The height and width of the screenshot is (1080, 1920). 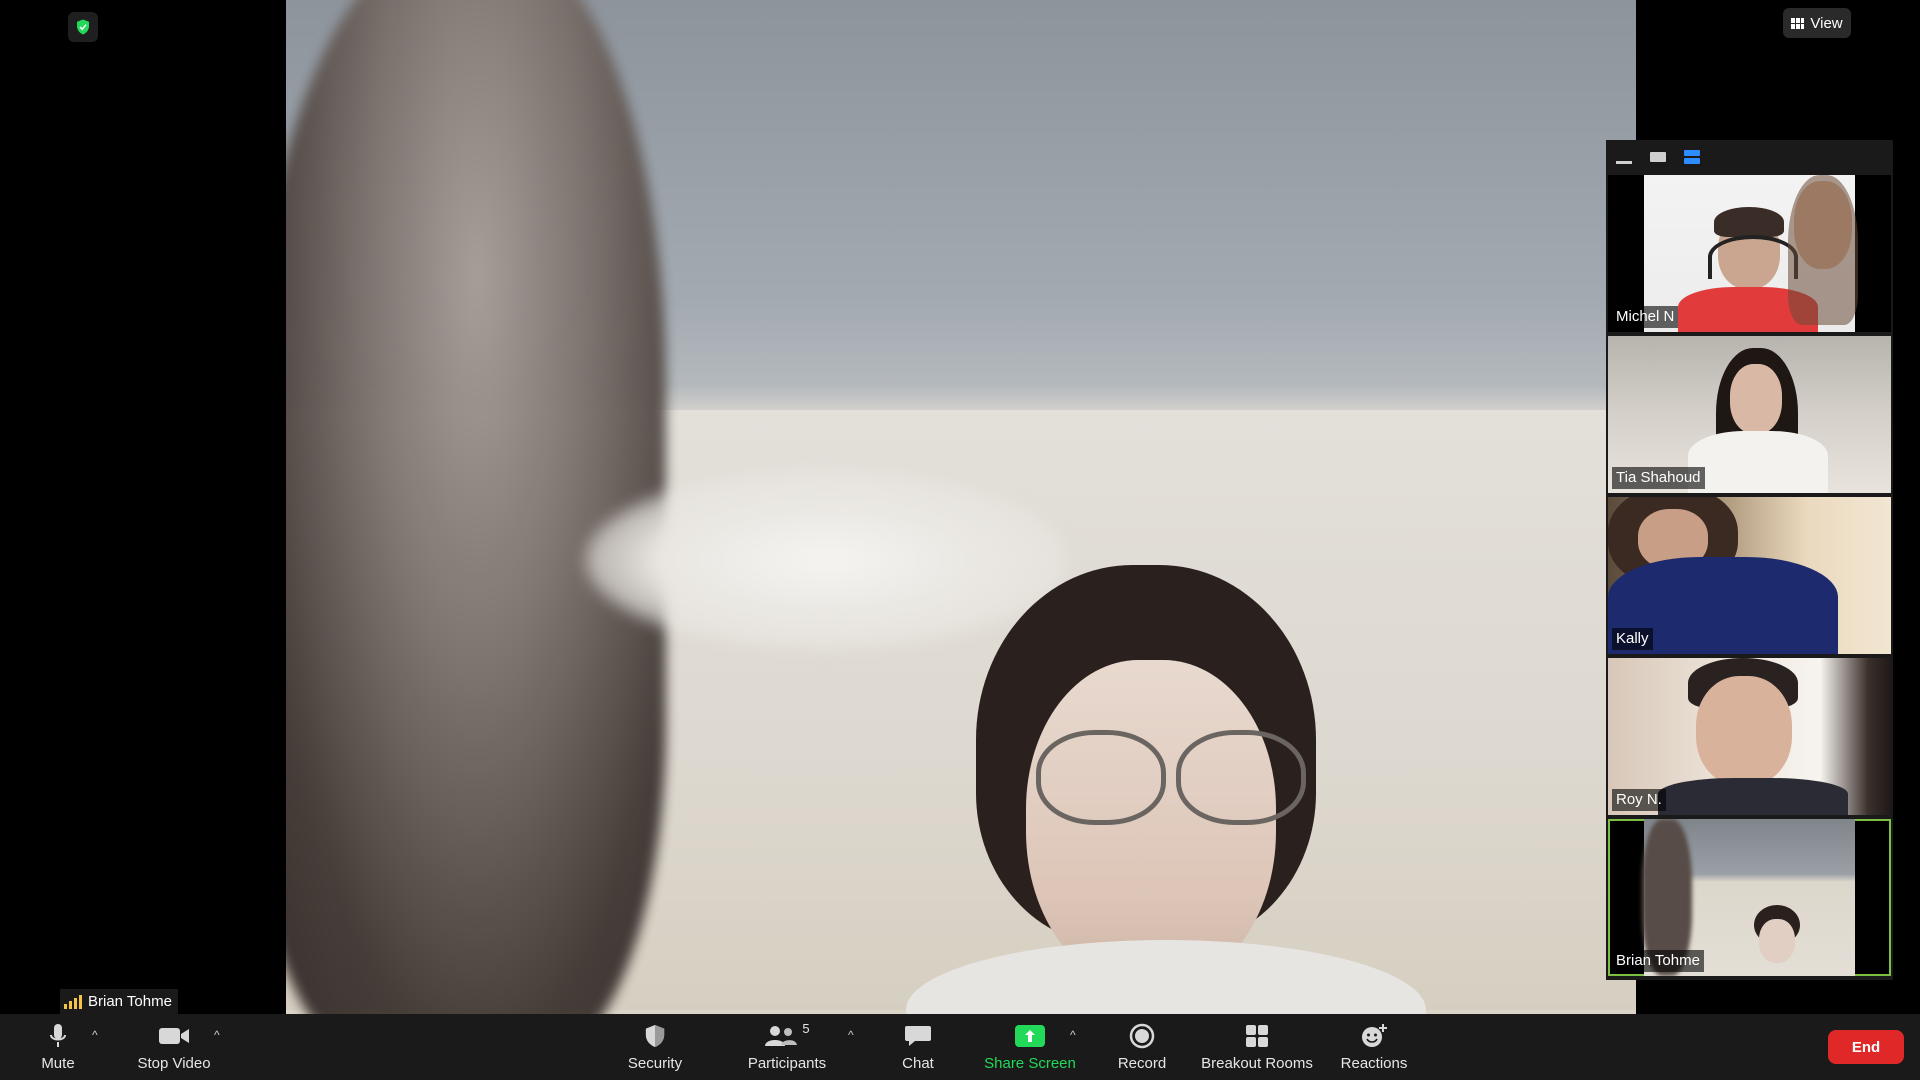 I want to click on share-screen-label: Share Screen, so click(x=1030, y=1063).